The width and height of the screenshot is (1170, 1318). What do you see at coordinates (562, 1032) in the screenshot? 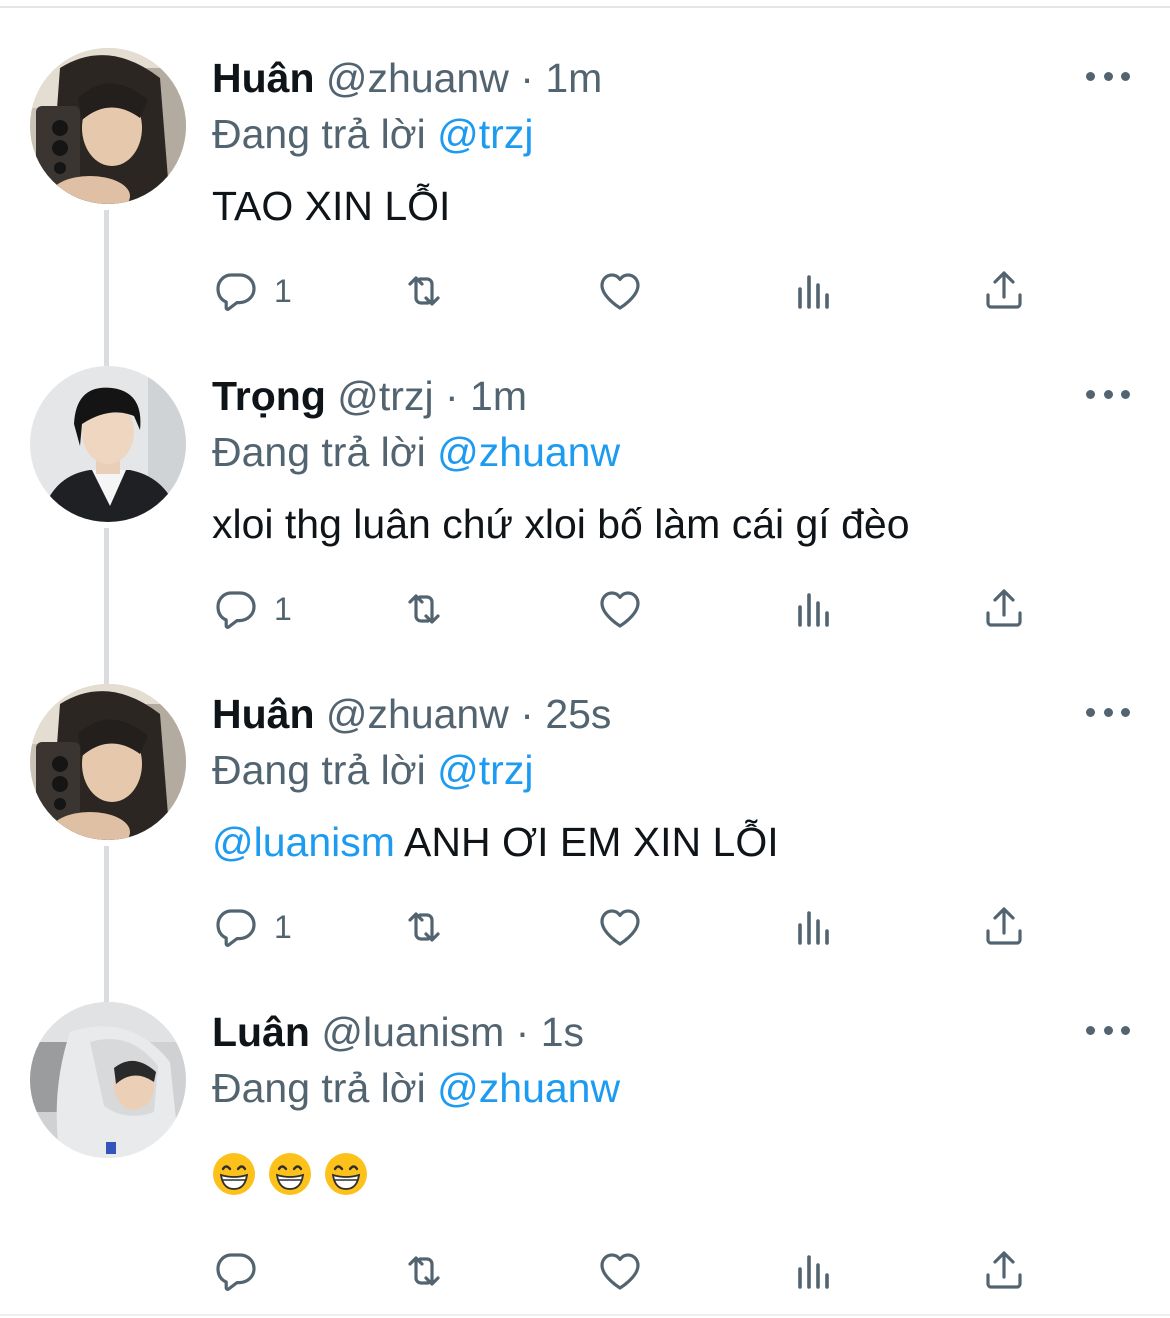
I see `timestamp: 1s` at bounding box center [562, 1032].